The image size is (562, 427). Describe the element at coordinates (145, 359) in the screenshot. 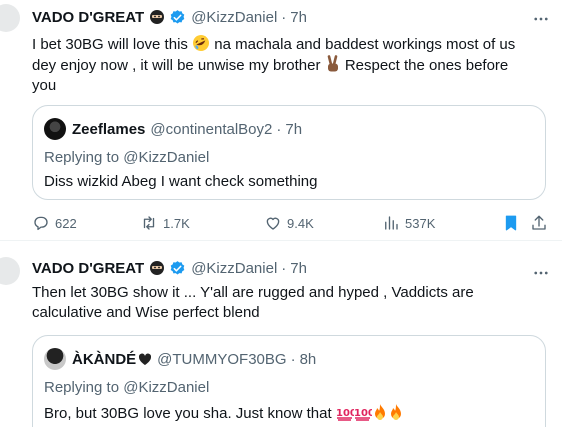

I see `black-heart-icon` at that location.